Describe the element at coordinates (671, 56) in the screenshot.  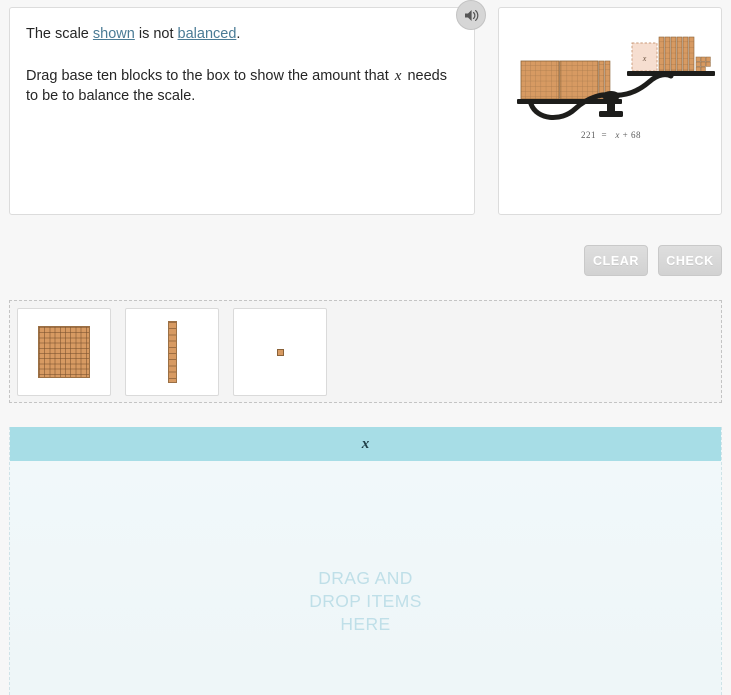
I see `scale-right-pan: x` at that location.